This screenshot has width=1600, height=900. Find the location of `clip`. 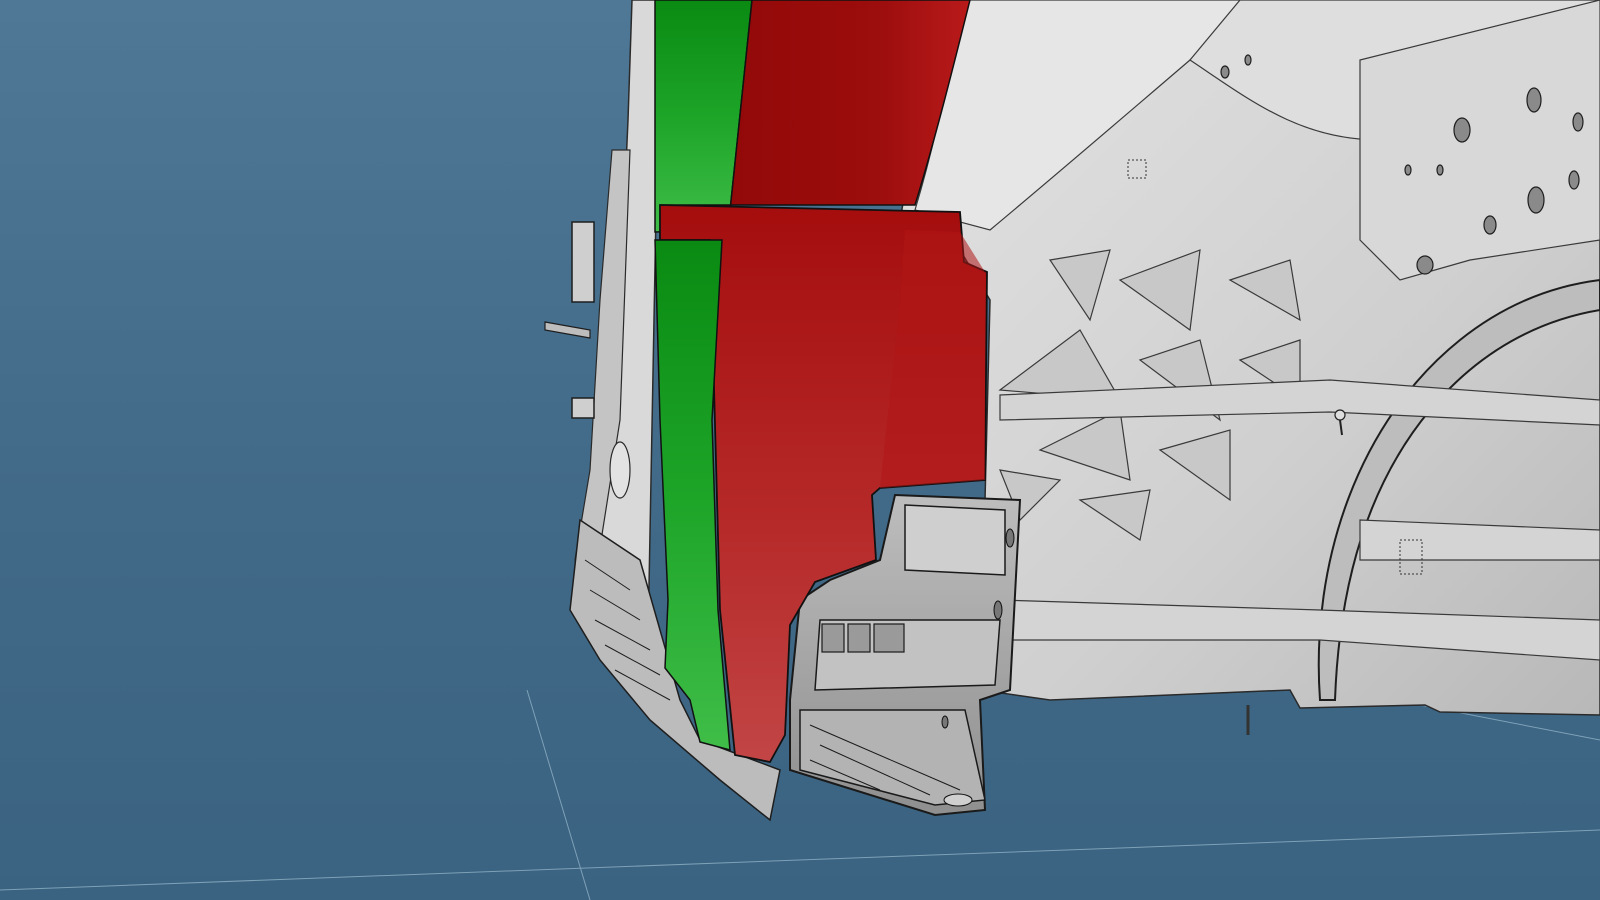

clip is located at coordinates (583, 408).